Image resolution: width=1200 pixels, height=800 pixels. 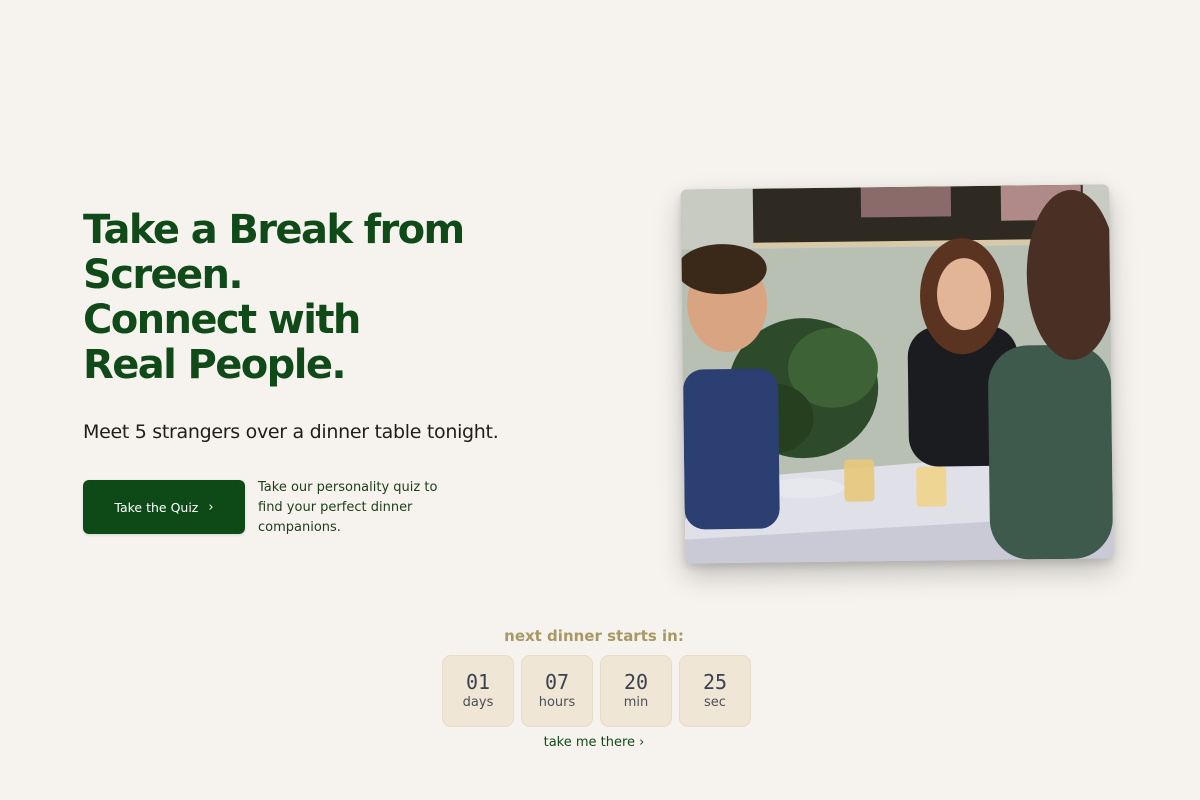 I want to click on countdown-seconds-unit: sec, so click(x=715, y=702).